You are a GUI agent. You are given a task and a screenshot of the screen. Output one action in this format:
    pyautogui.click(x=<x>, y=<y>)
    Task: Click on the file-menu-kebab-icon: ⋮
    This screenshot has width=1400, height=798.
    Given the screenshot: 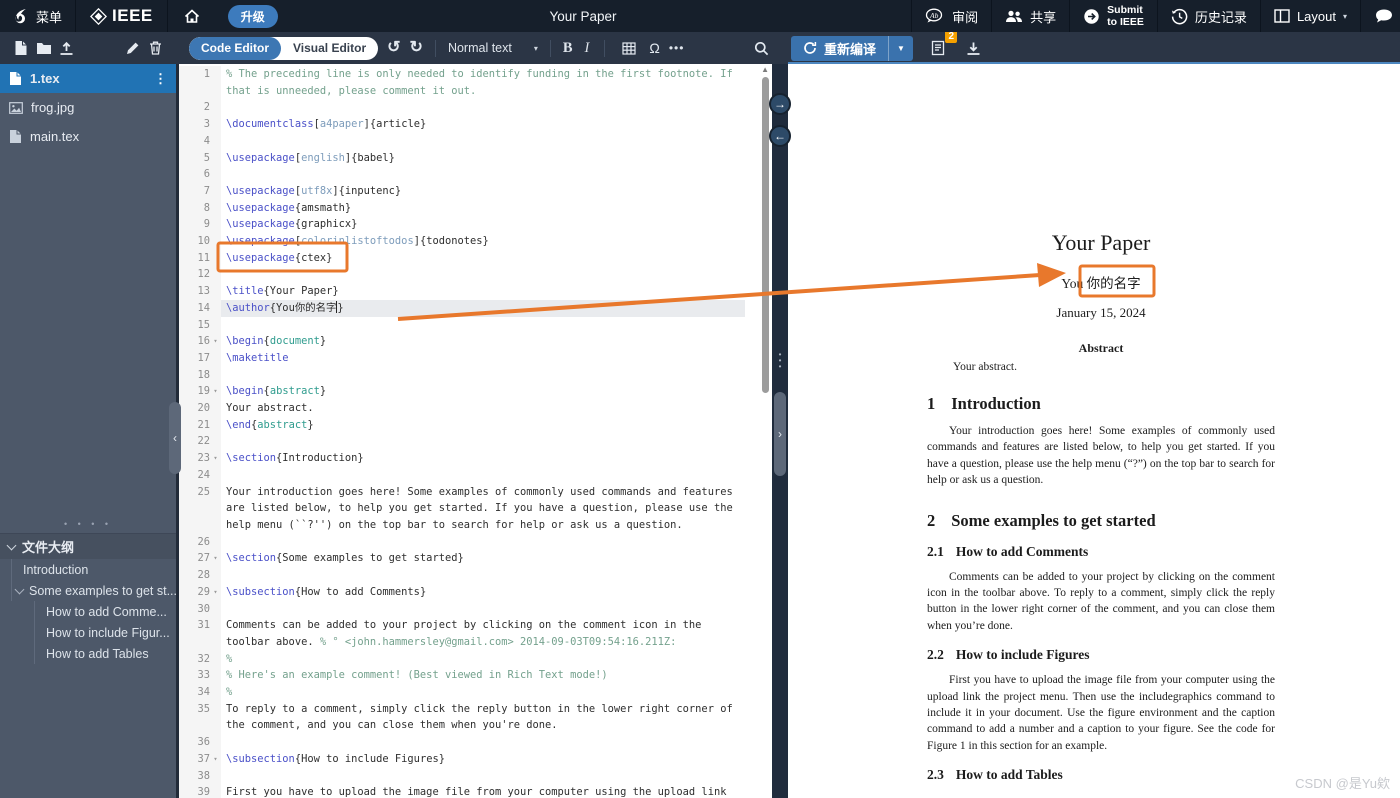 What is the action you would take?
    pyautogui.click(x=160, y=79)
    